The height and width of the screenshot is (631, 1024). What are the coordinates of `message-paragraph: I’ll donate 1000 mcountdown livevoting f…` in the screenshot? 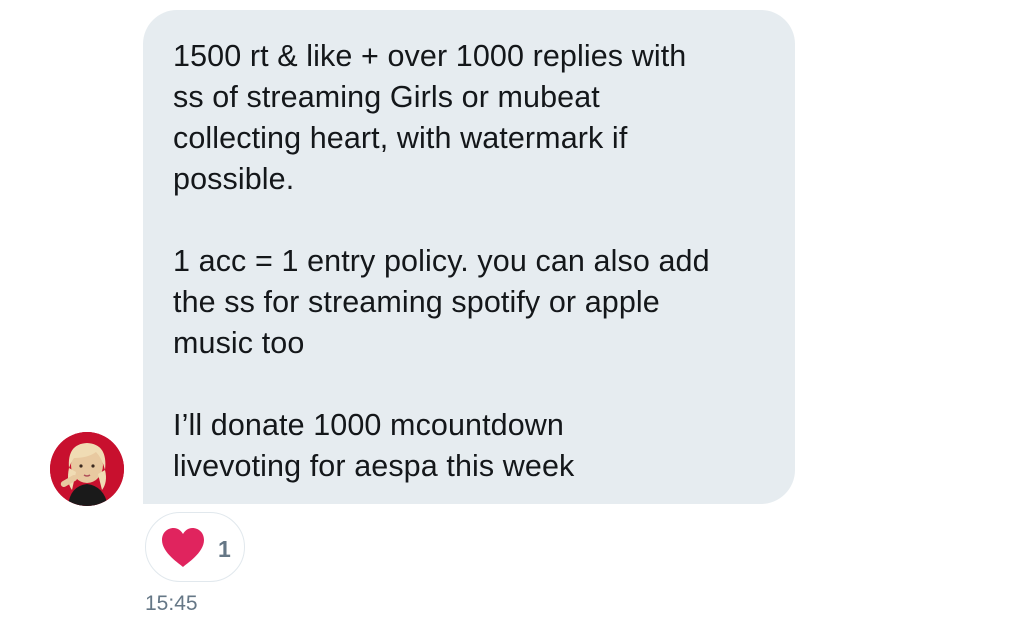 It's located at (469, 446).